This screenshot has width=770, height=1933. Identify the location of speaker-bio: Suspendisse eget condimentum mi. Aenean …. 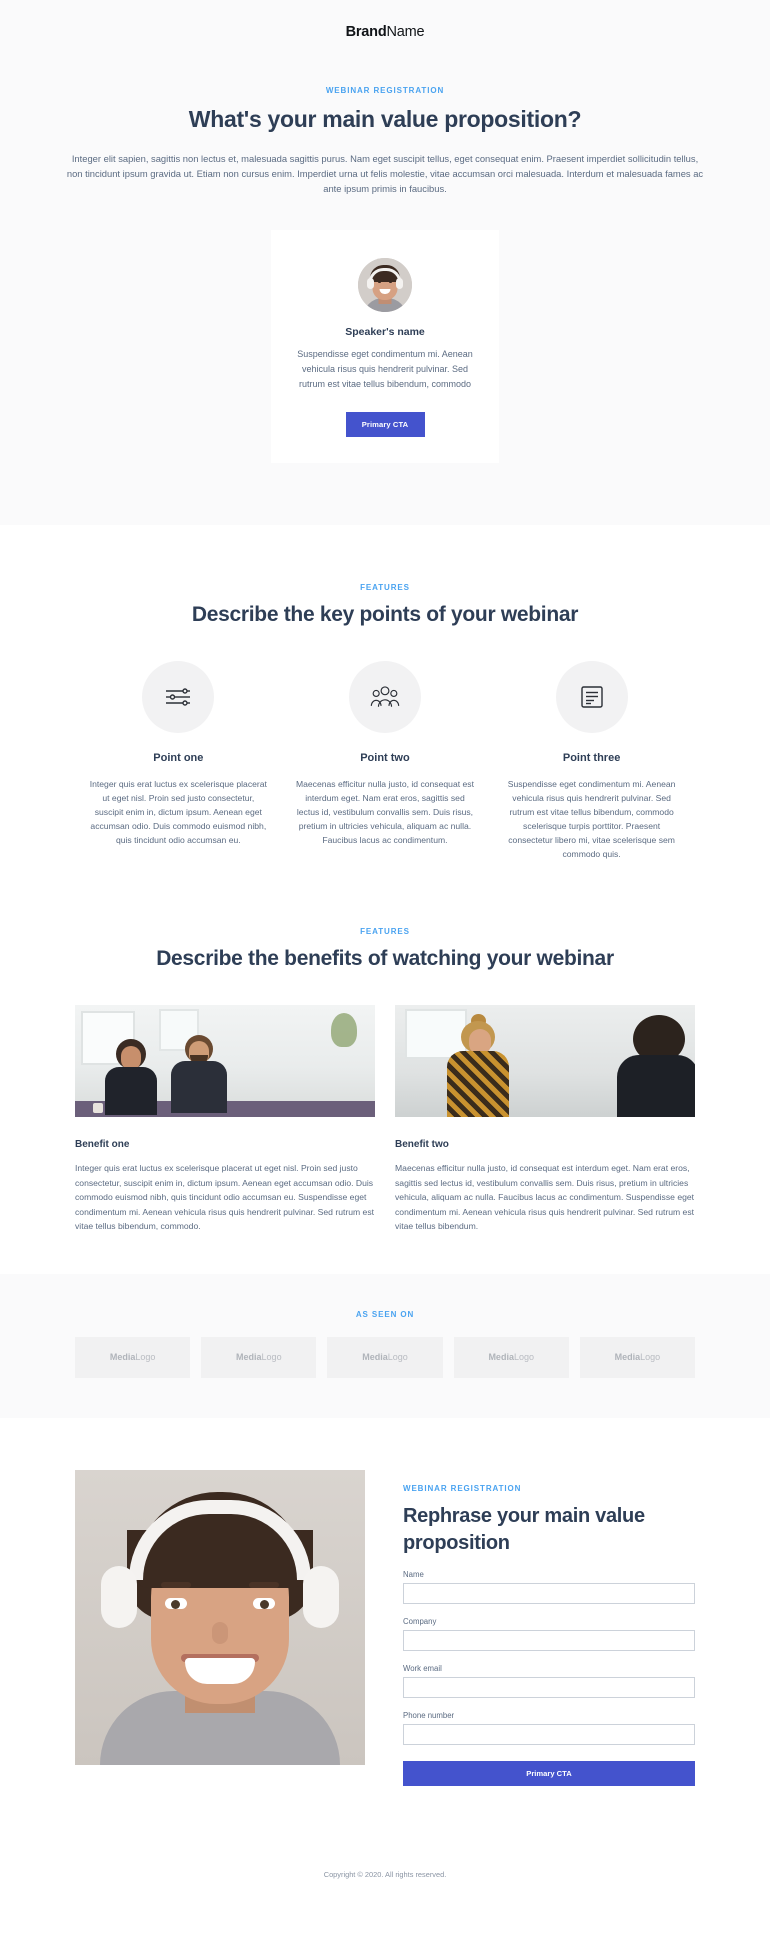
(385, 369).